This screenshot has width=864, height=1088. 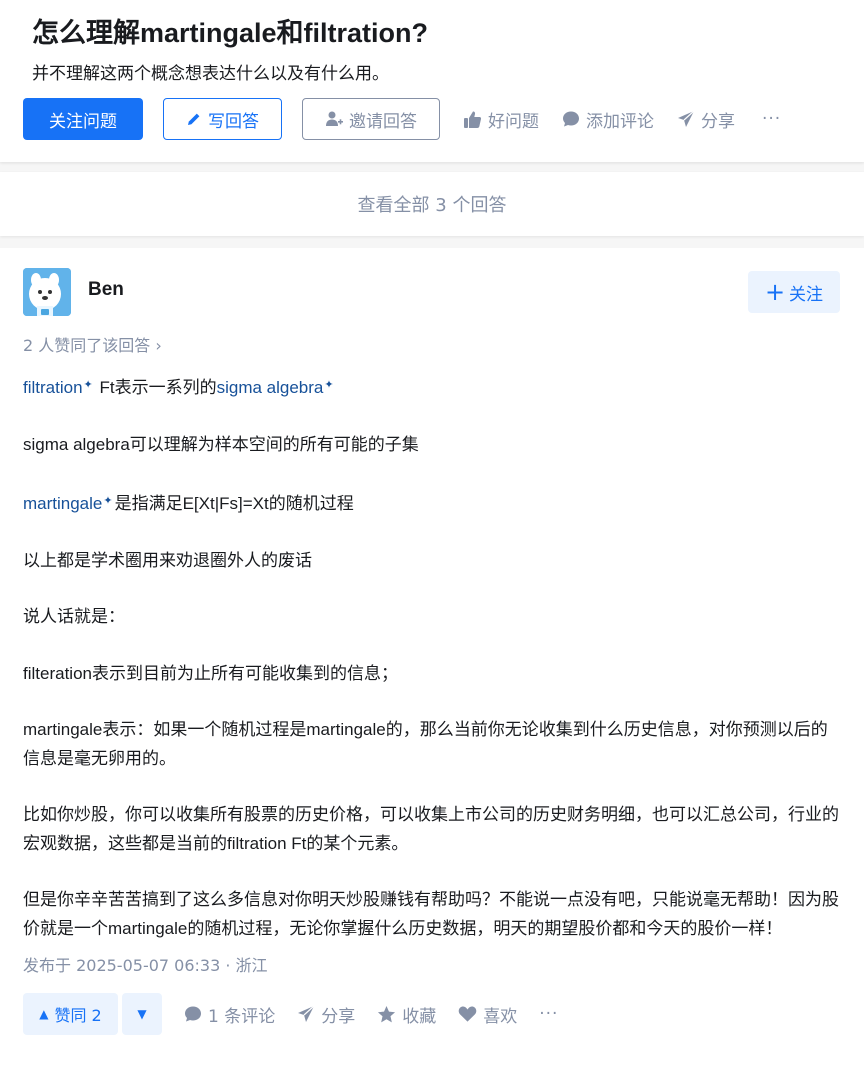 I want to click on vote-up-button: ▲ 赞同 2, so click(x=70, y=1014).